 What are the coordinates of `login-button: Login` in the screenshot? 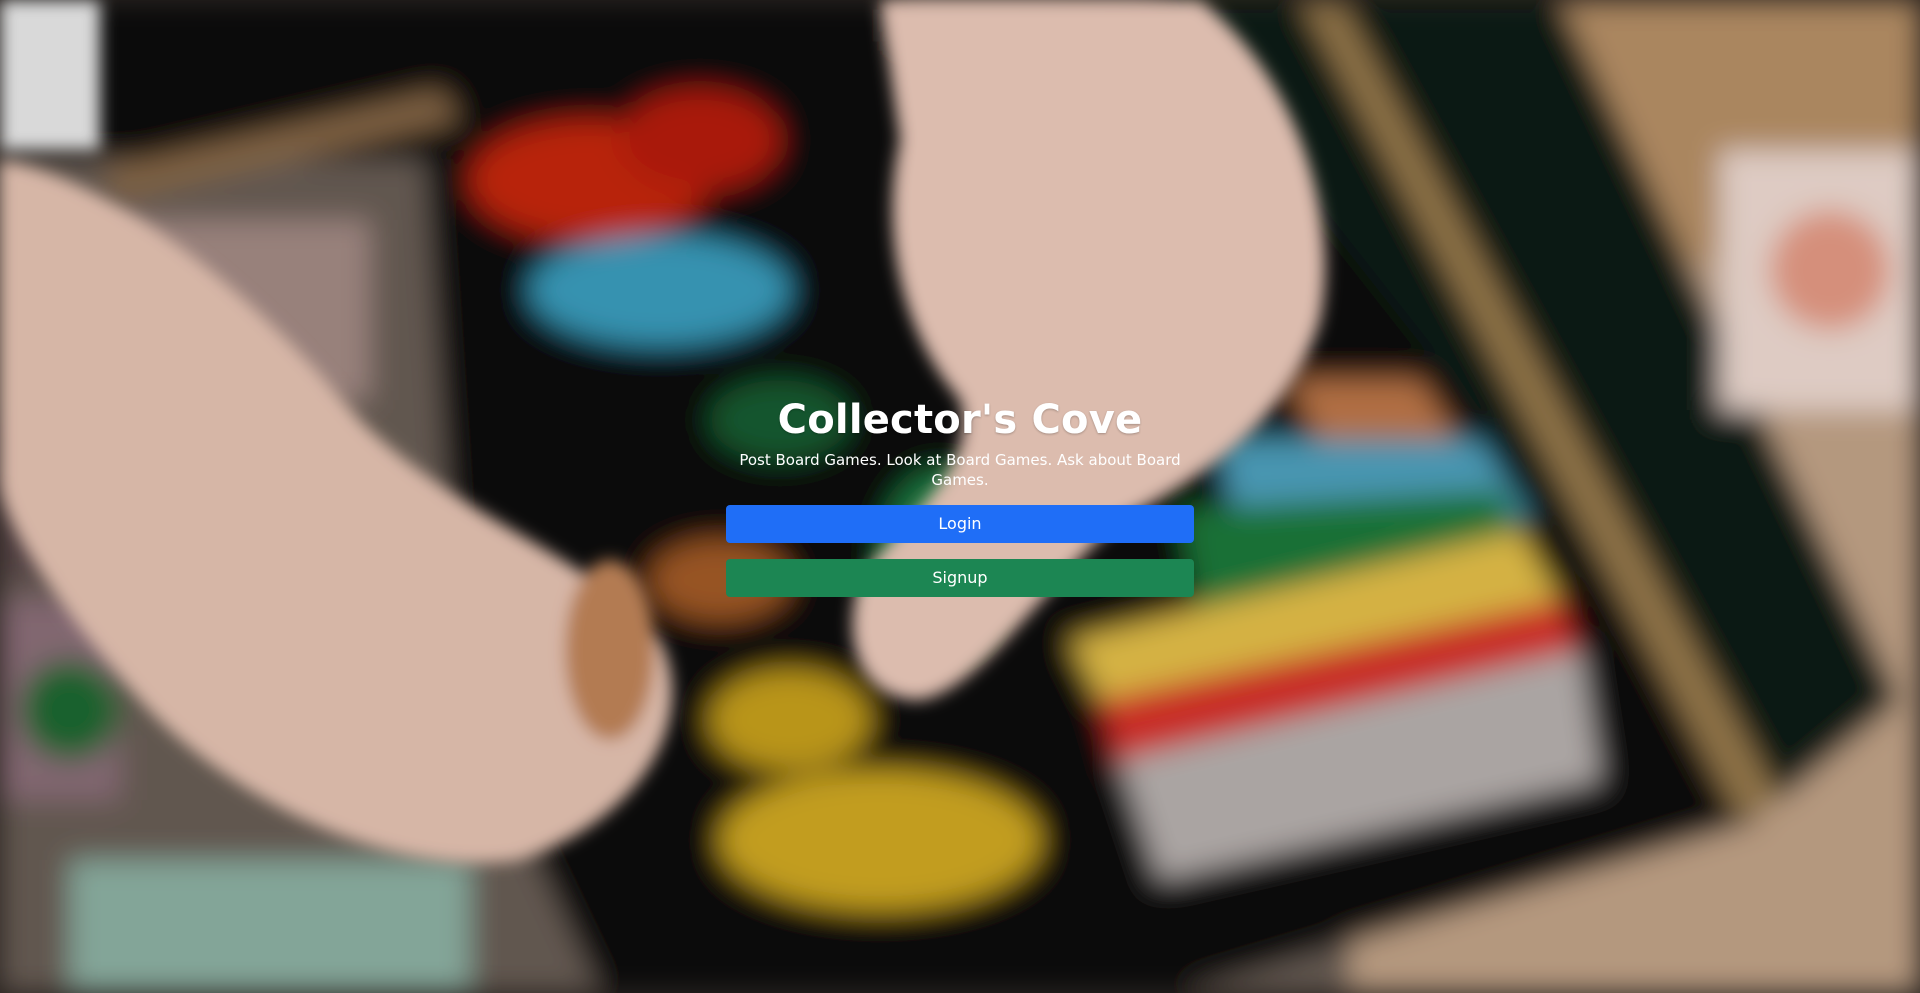 It's located at (960, 524).